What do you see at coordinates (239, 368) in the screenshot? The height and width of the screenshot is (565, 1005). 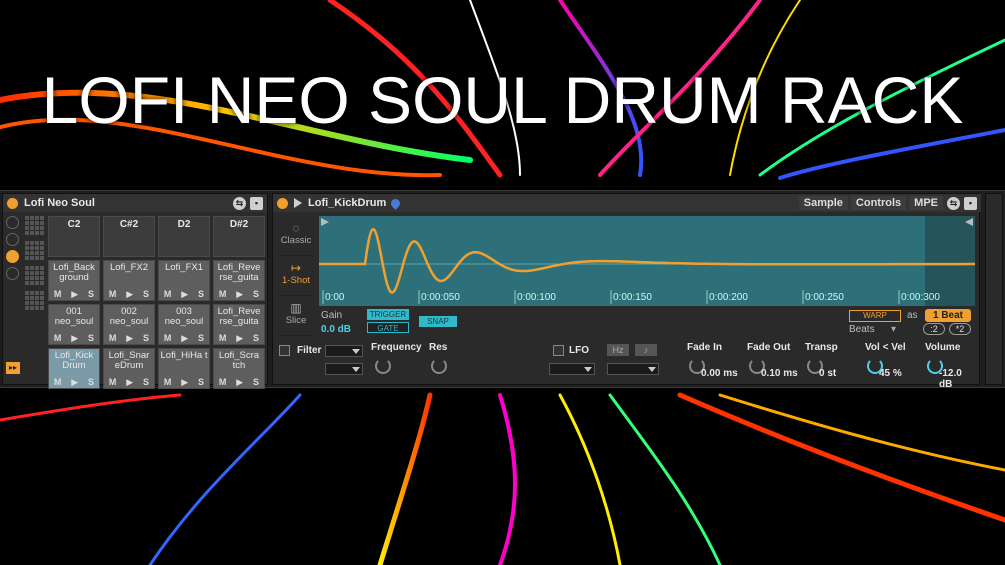 I see `drum-pad: Lofi_Scra tch M ▶ S` at bounding box center [239, 368].